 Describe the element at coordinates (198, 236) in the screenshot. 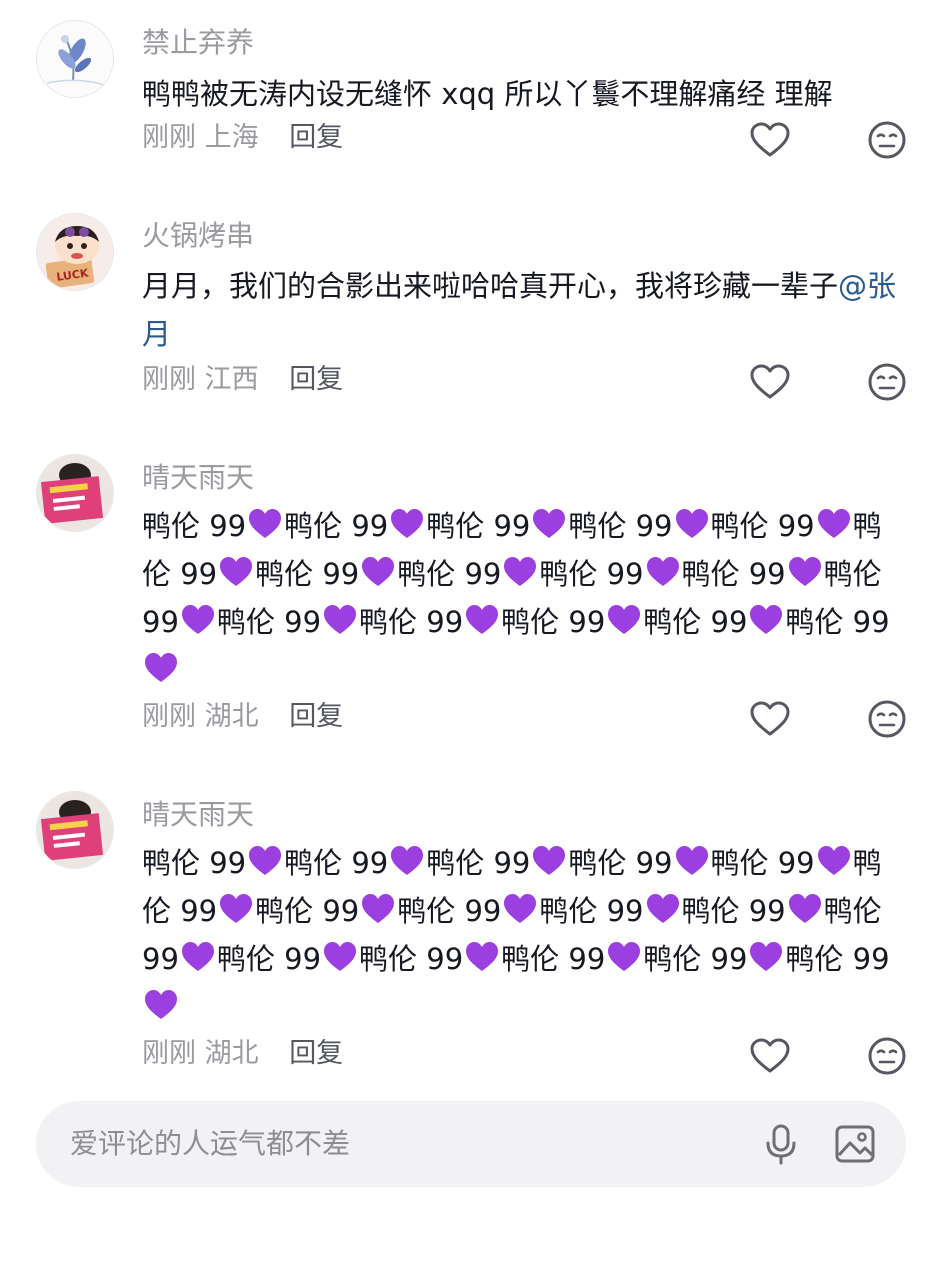

I see `username: 火锅烤串` at that location.